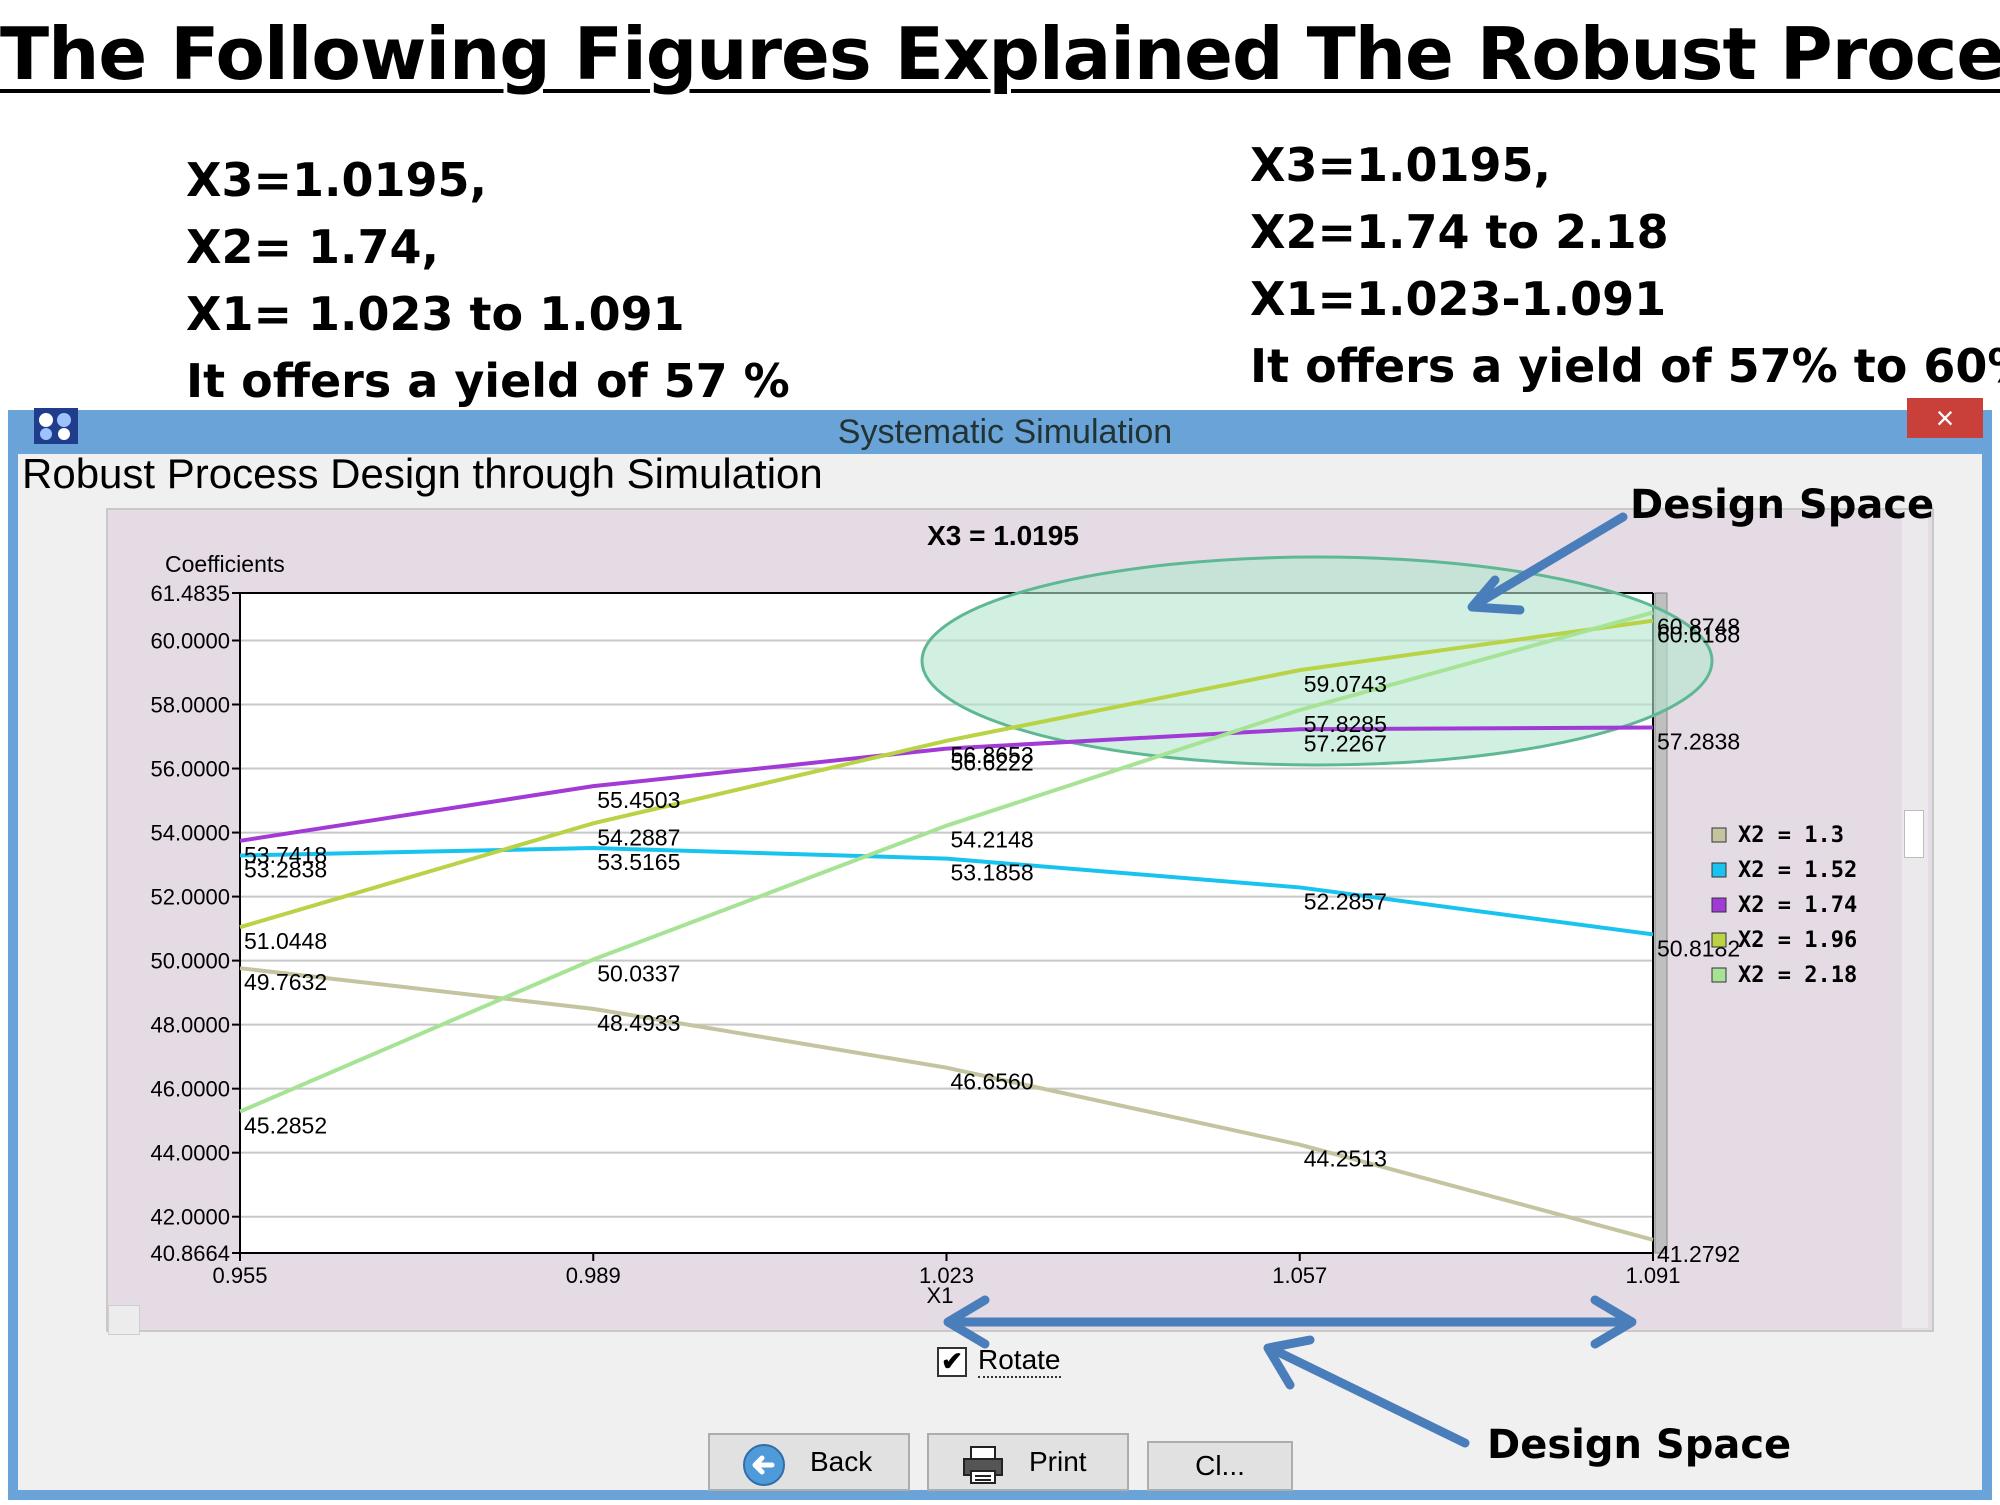  I want to click on chart-title: X3 = 1.0195, so click(1003, 535).